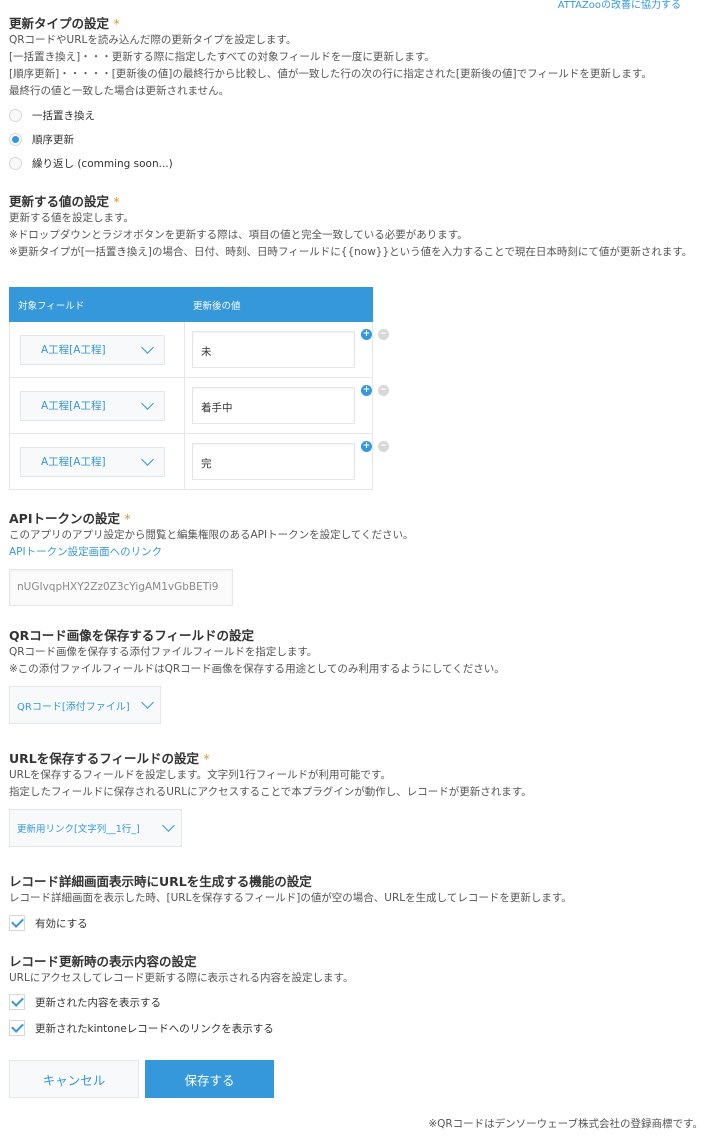 Image resolution: width=711 pixels, height=1144 pixels. I want to click on radio-sequential-update: 順序更新, so click(359, 139).